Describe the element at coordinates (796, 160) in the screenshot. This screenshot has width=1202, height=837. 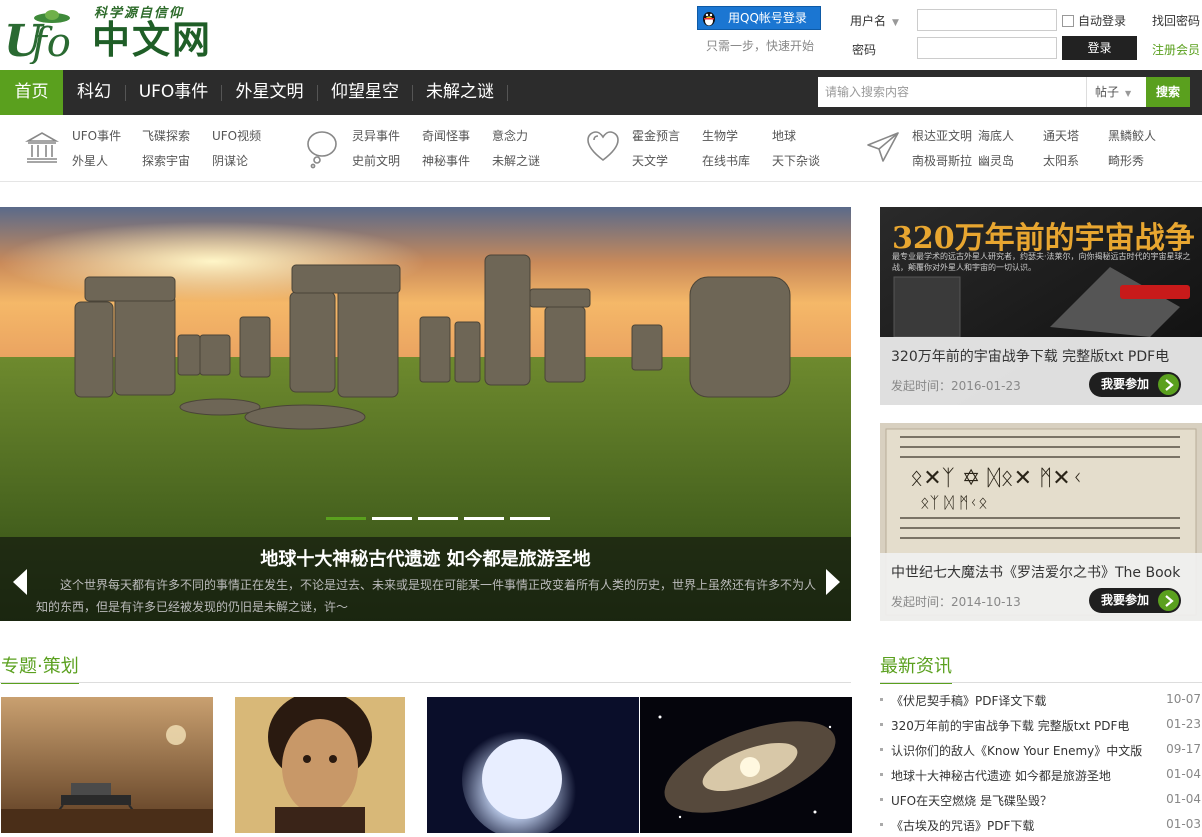
I see `category-link: 天下杂谈` at that location.